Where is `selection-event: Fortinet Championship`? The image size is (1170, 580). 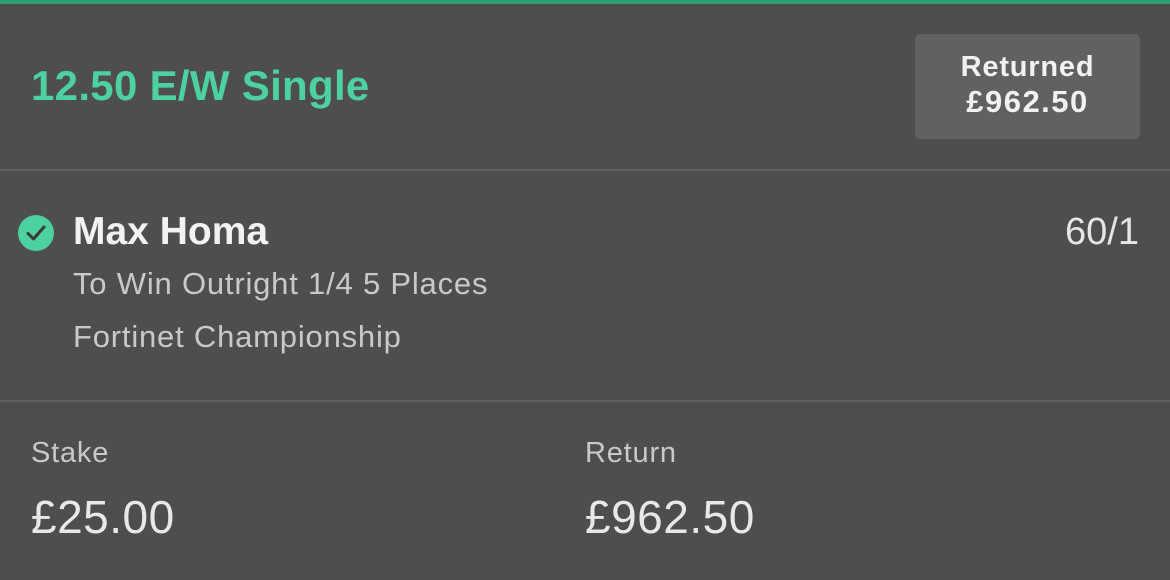 selection-event: Fortinet Championship is located at coordinates (237, 336).